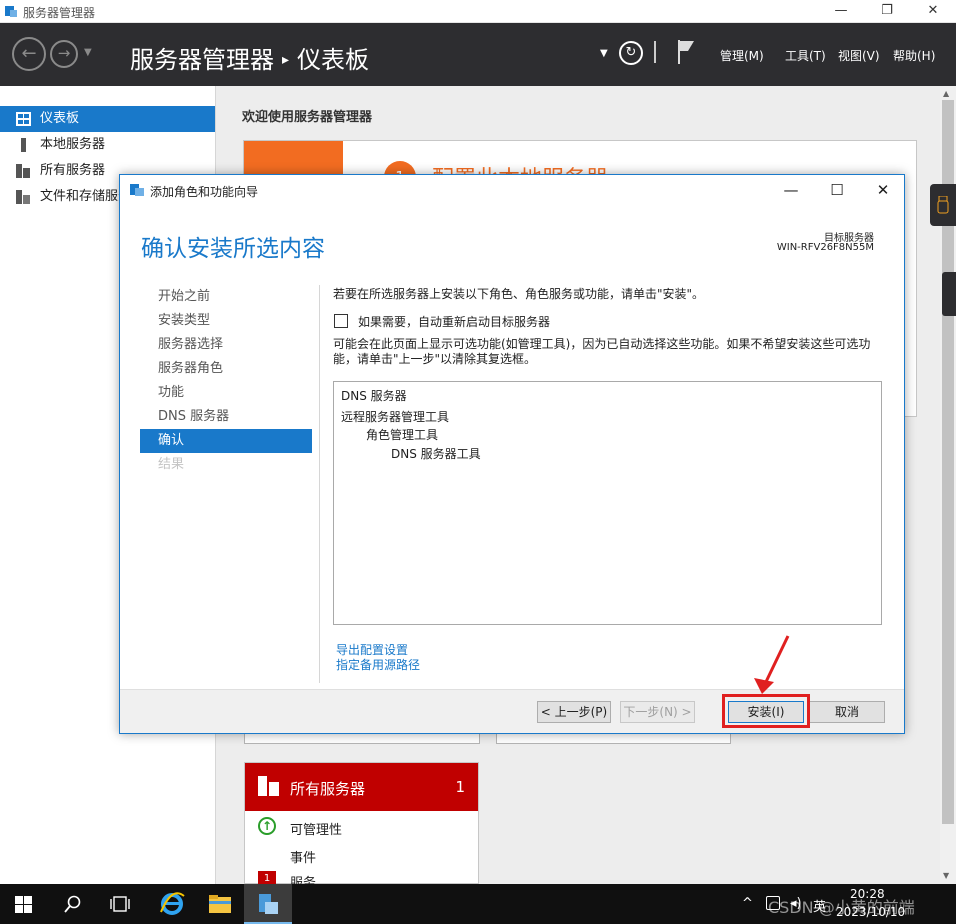 This screenshot has height=924, width=956. Describe the element at coordinates (574, 712) in the screenshot. I see `back-button: < 上一步(P)` at that location.